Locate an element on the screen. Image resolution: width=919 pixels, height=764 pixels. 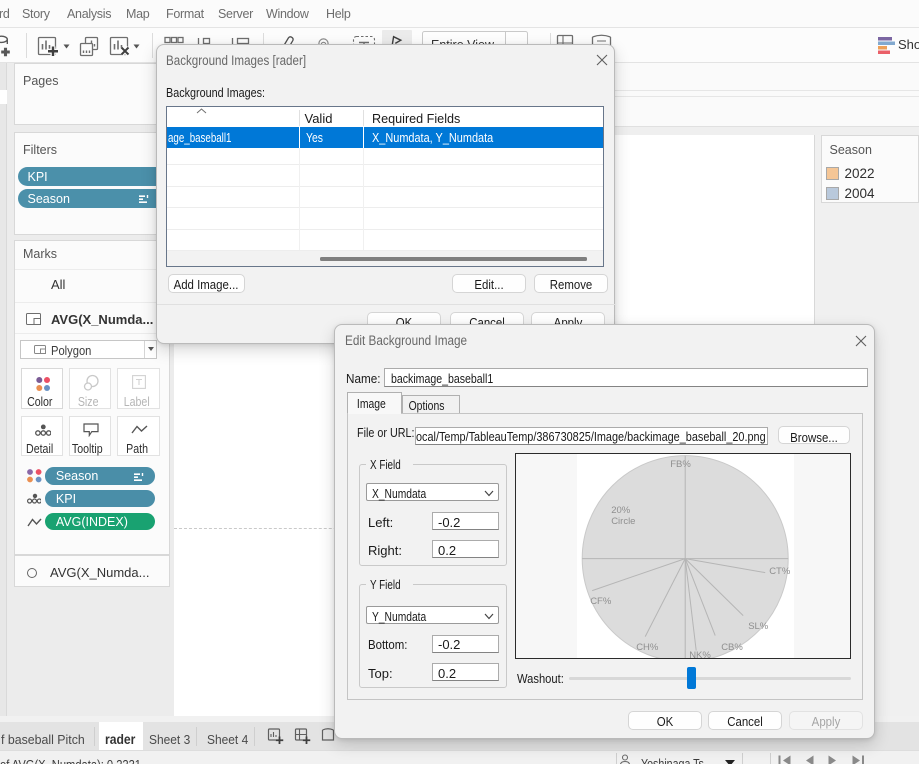
svg-text: Show Me is located at coordinates (908, 44).